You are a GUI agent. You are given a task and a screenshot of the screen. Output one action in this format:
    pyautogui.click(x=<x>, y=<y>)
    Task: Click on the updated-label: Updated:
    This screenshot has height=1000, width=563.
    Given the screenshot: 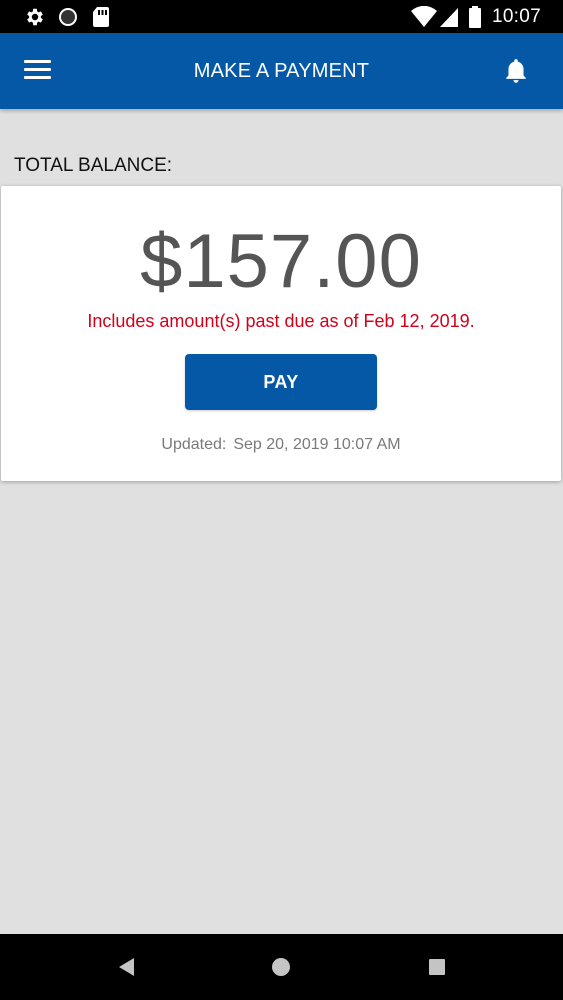 What is the action you would take?
    pyautogui.click(x=194, y=444)
    